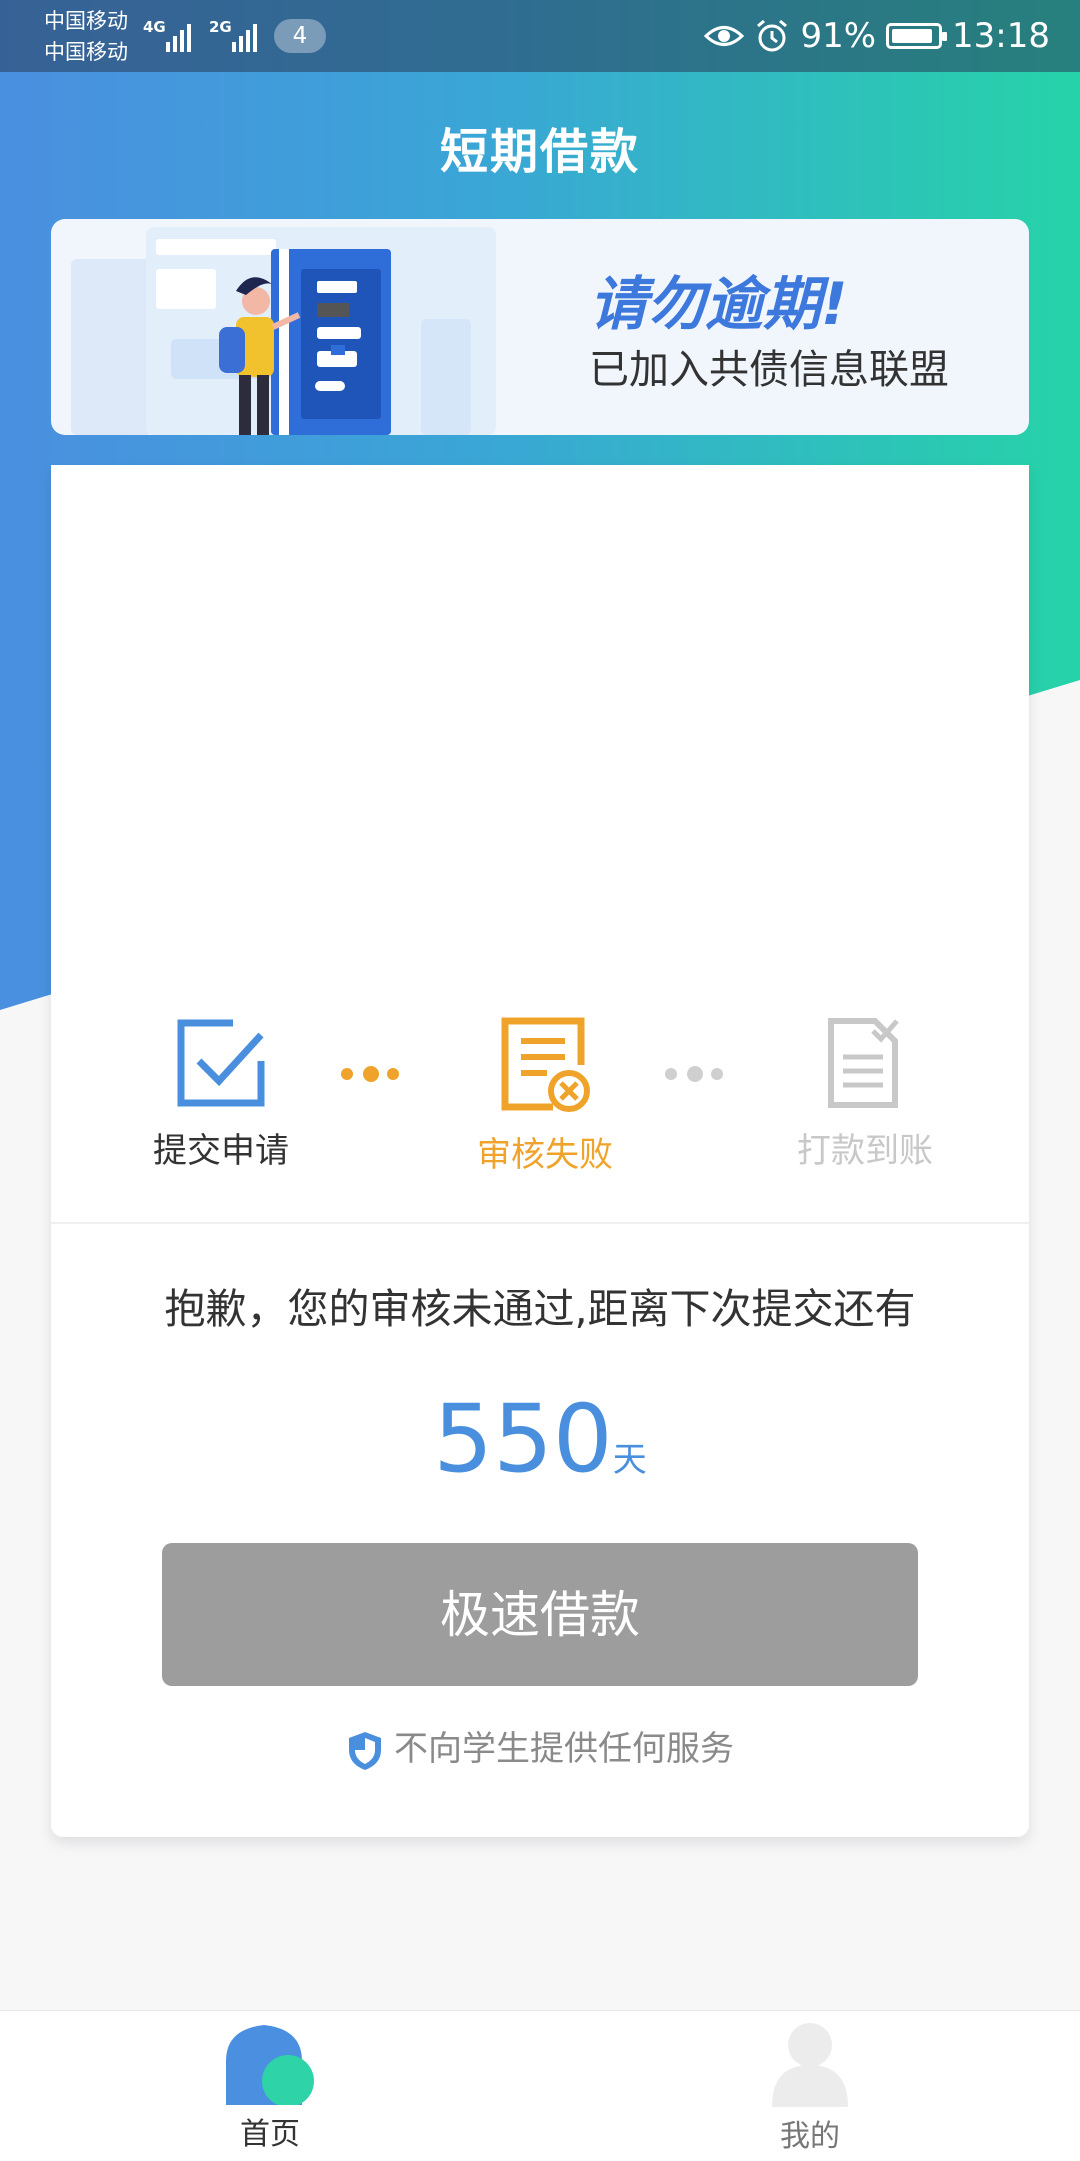  I want to click on countdown-unit: 天, so click(629, 1460).